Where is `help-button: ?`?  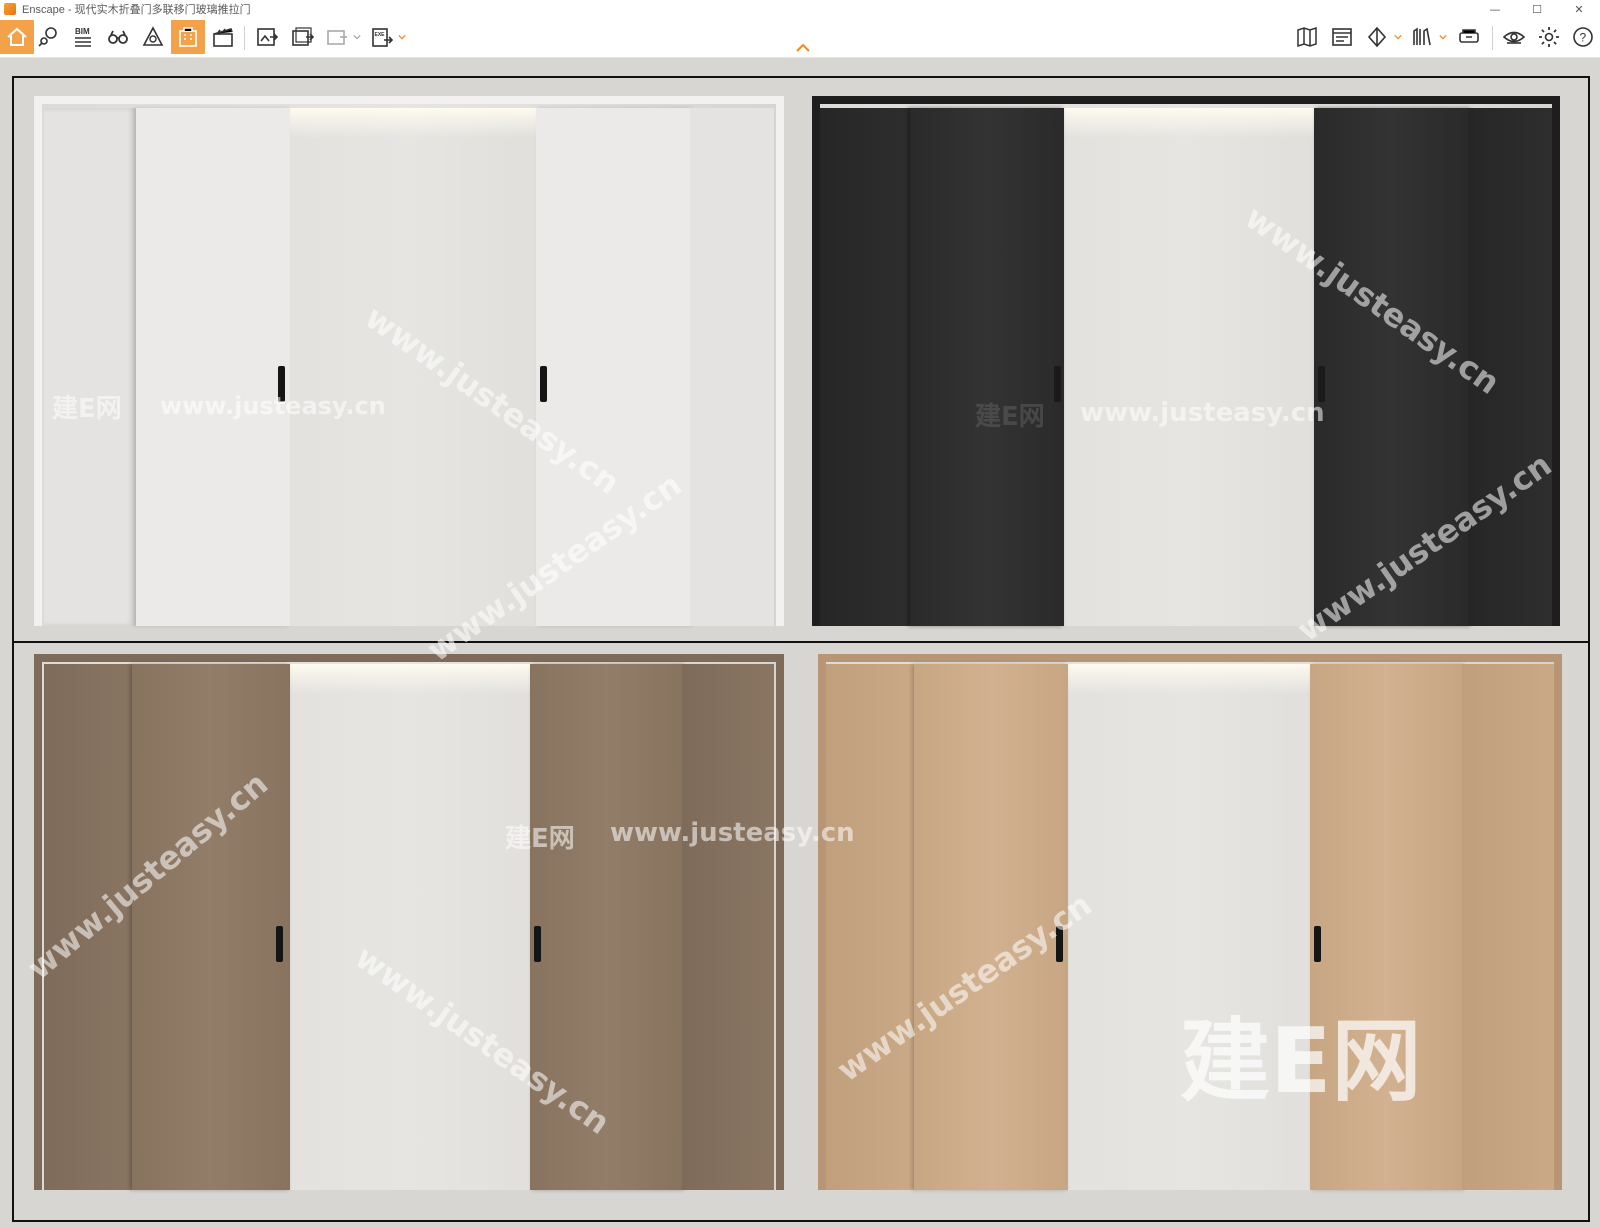
help-button: ? is located at coordinates (1583, 37).